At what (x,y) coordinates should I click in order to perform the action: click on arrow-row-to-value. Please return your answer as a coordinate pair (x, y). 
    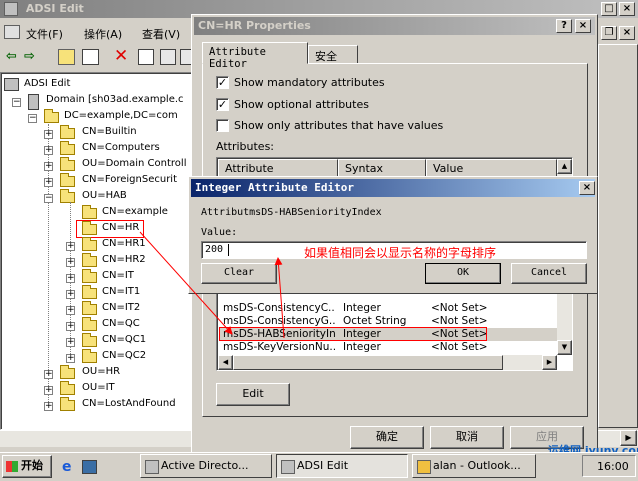
    Looking at the image, I should click on (279, 298).